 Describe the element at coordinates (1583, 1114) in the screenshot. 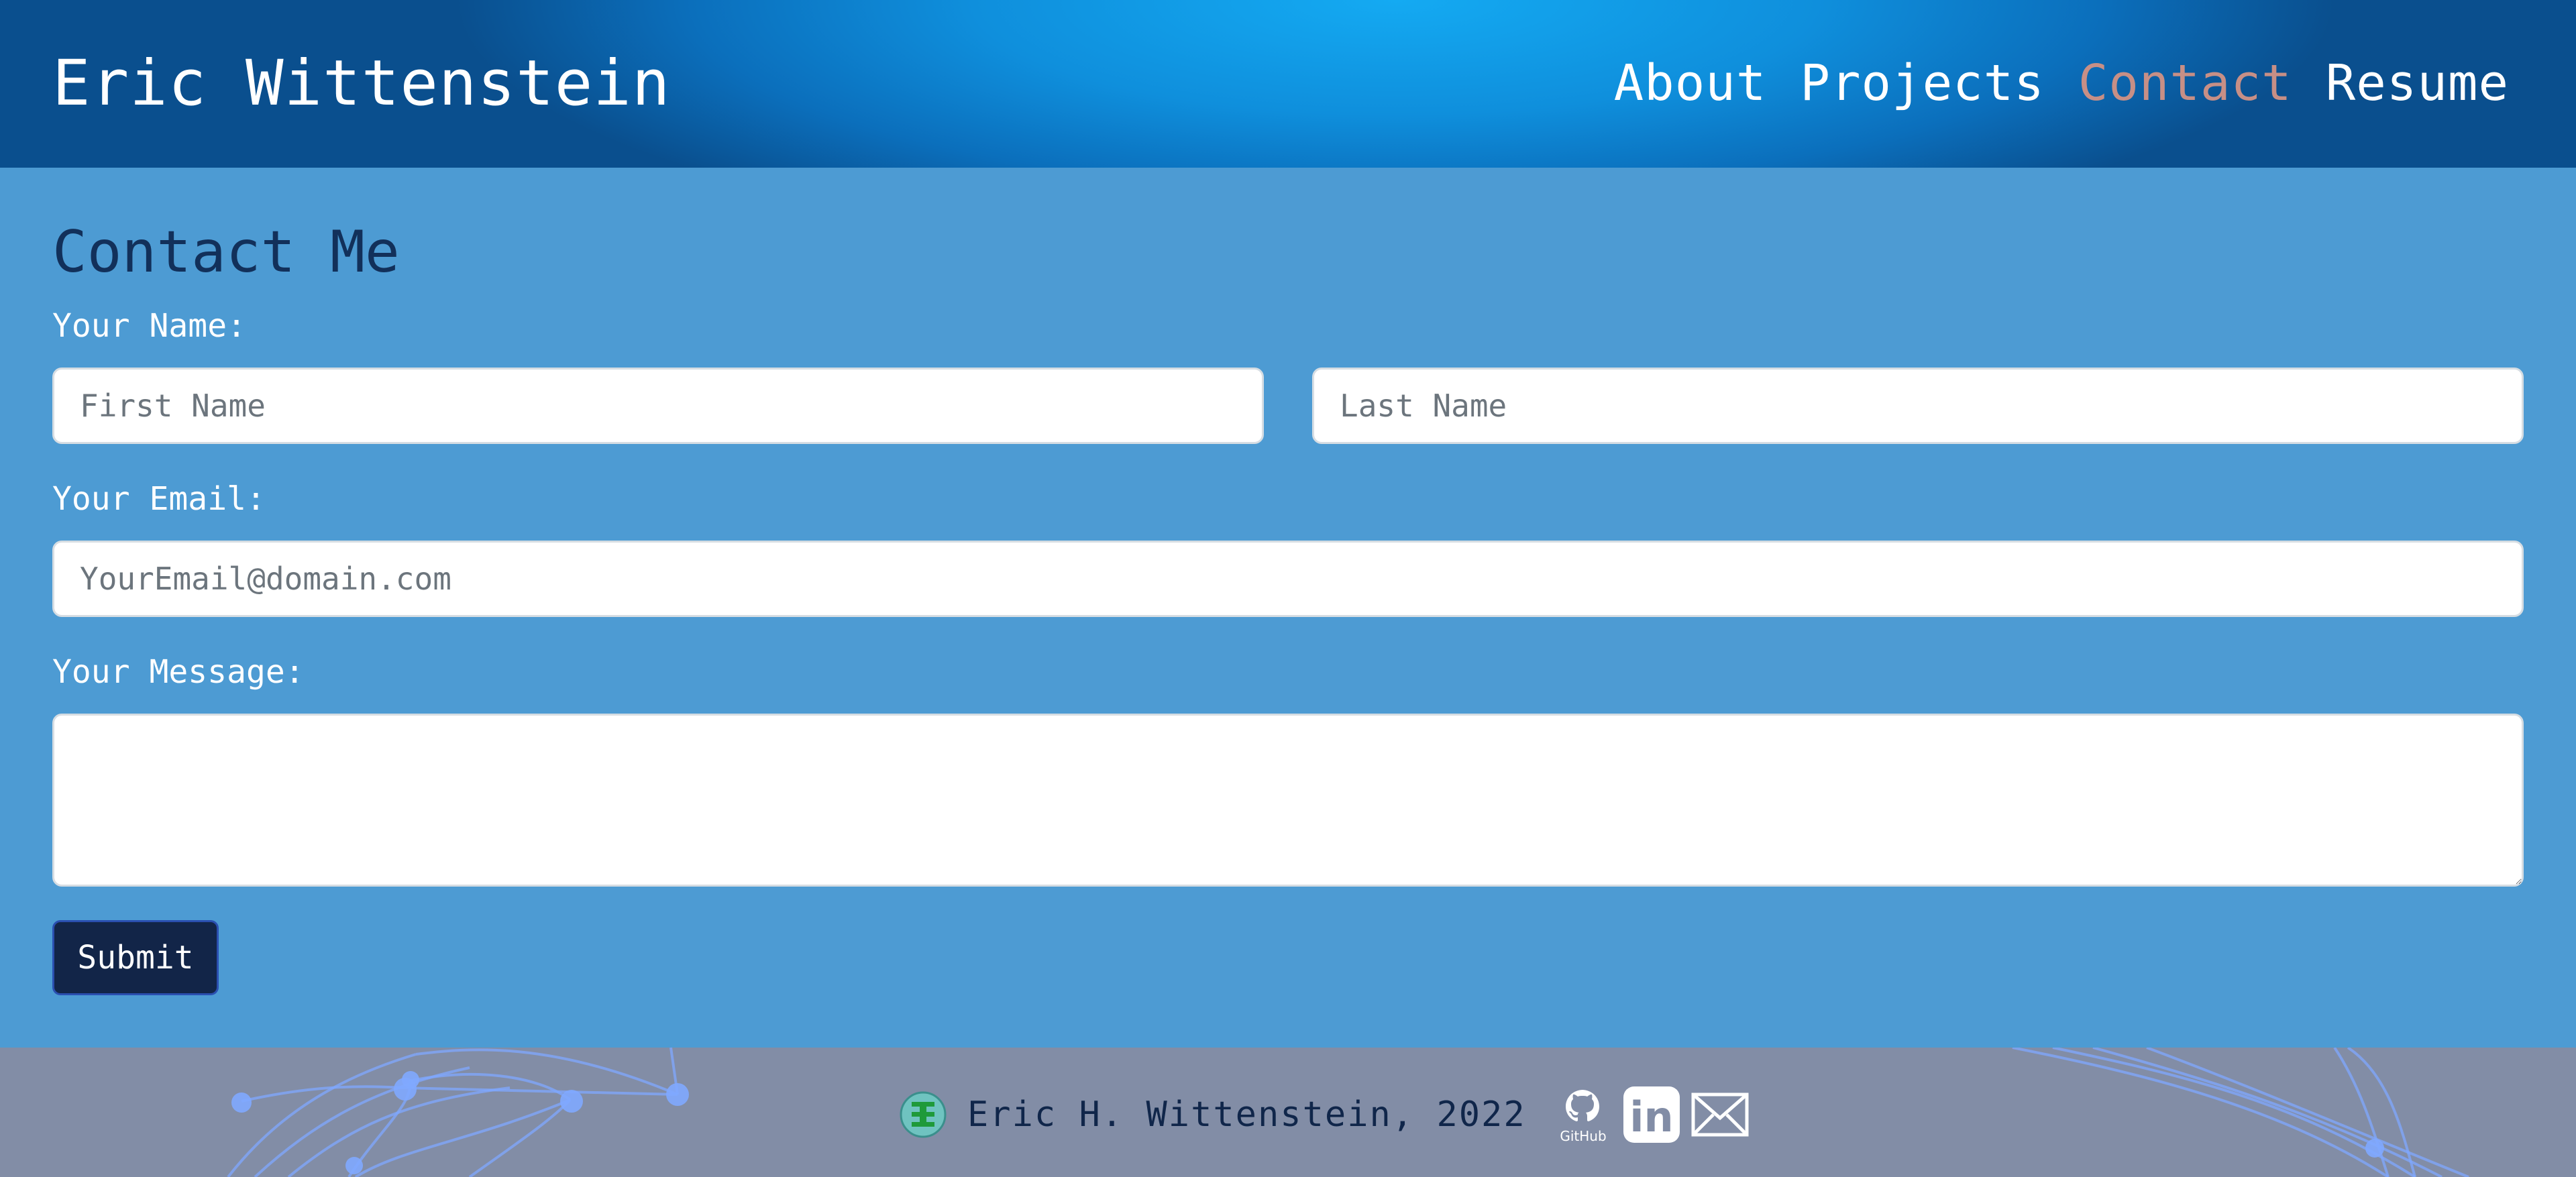

I see `github-icon: GitHub` at that location.